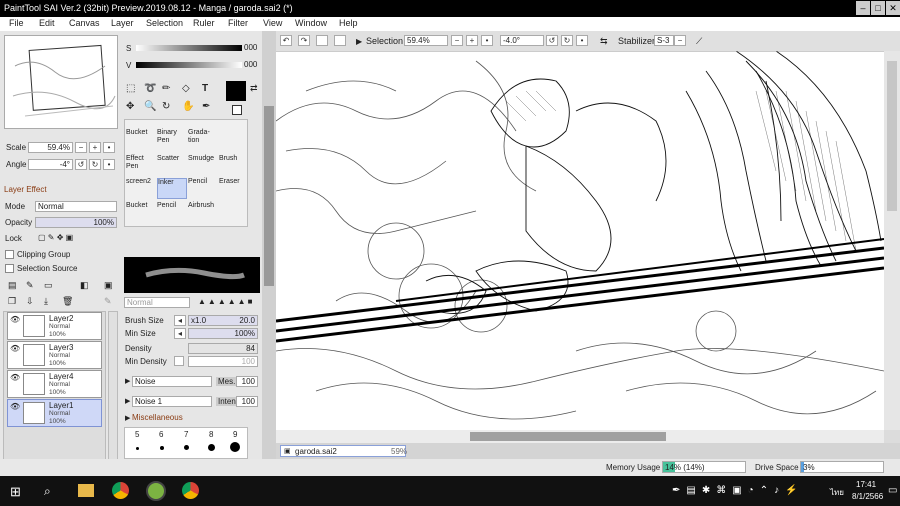 This screenshot has width=900, height=506. What do you see at coordinates (552, 40) in the screenshot?
I see `toolbar-rotate-left: ↺` at bounding box center [552, 40].